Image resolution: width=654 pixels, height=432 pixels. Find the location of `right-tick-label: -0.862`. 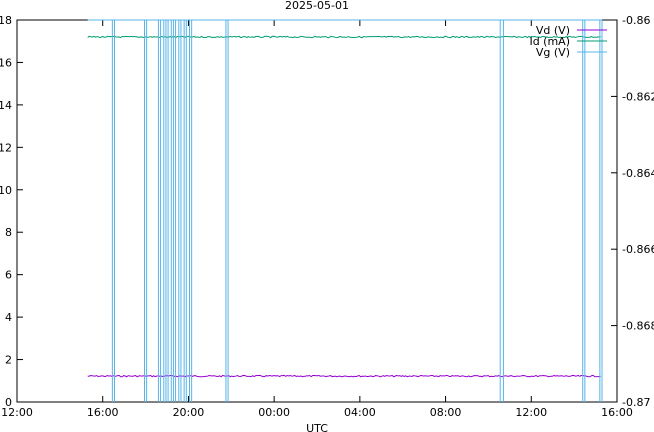

right-tick-label: -0.862 is located at coordinates (638, 96).